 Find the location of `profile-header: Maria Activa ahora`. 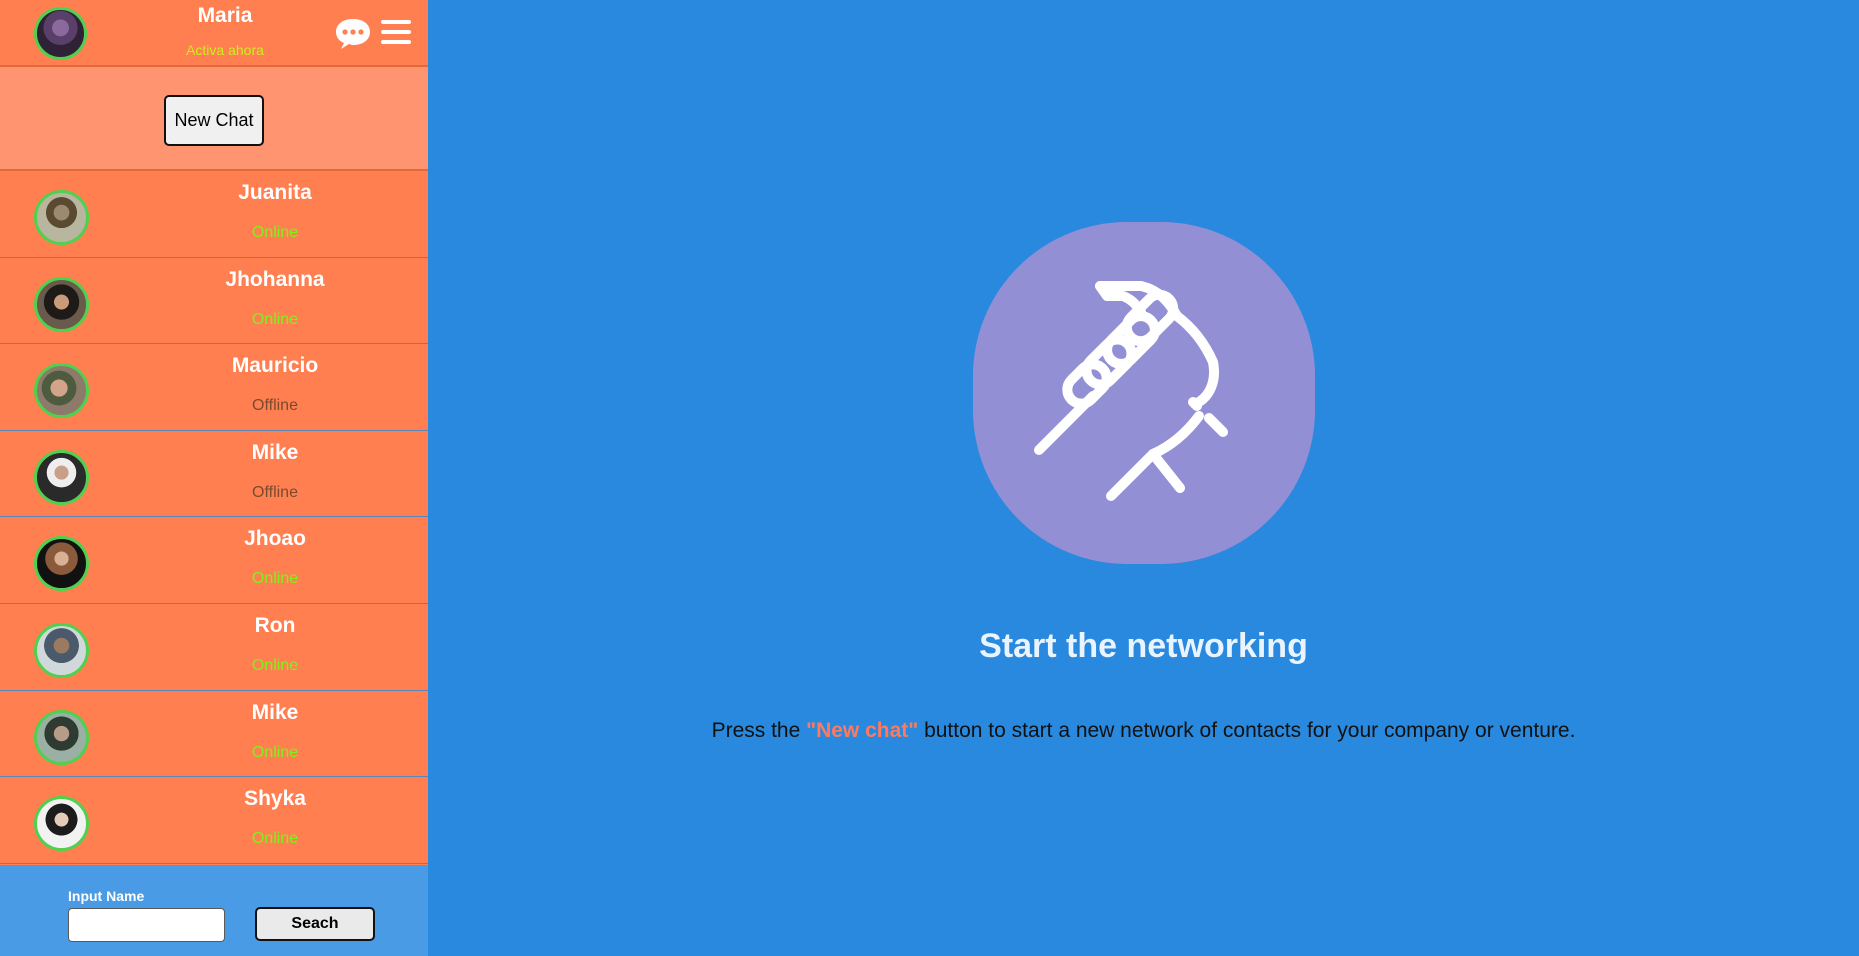

profile-header: Maria Activa ahora is located at coordinates (214, 33).